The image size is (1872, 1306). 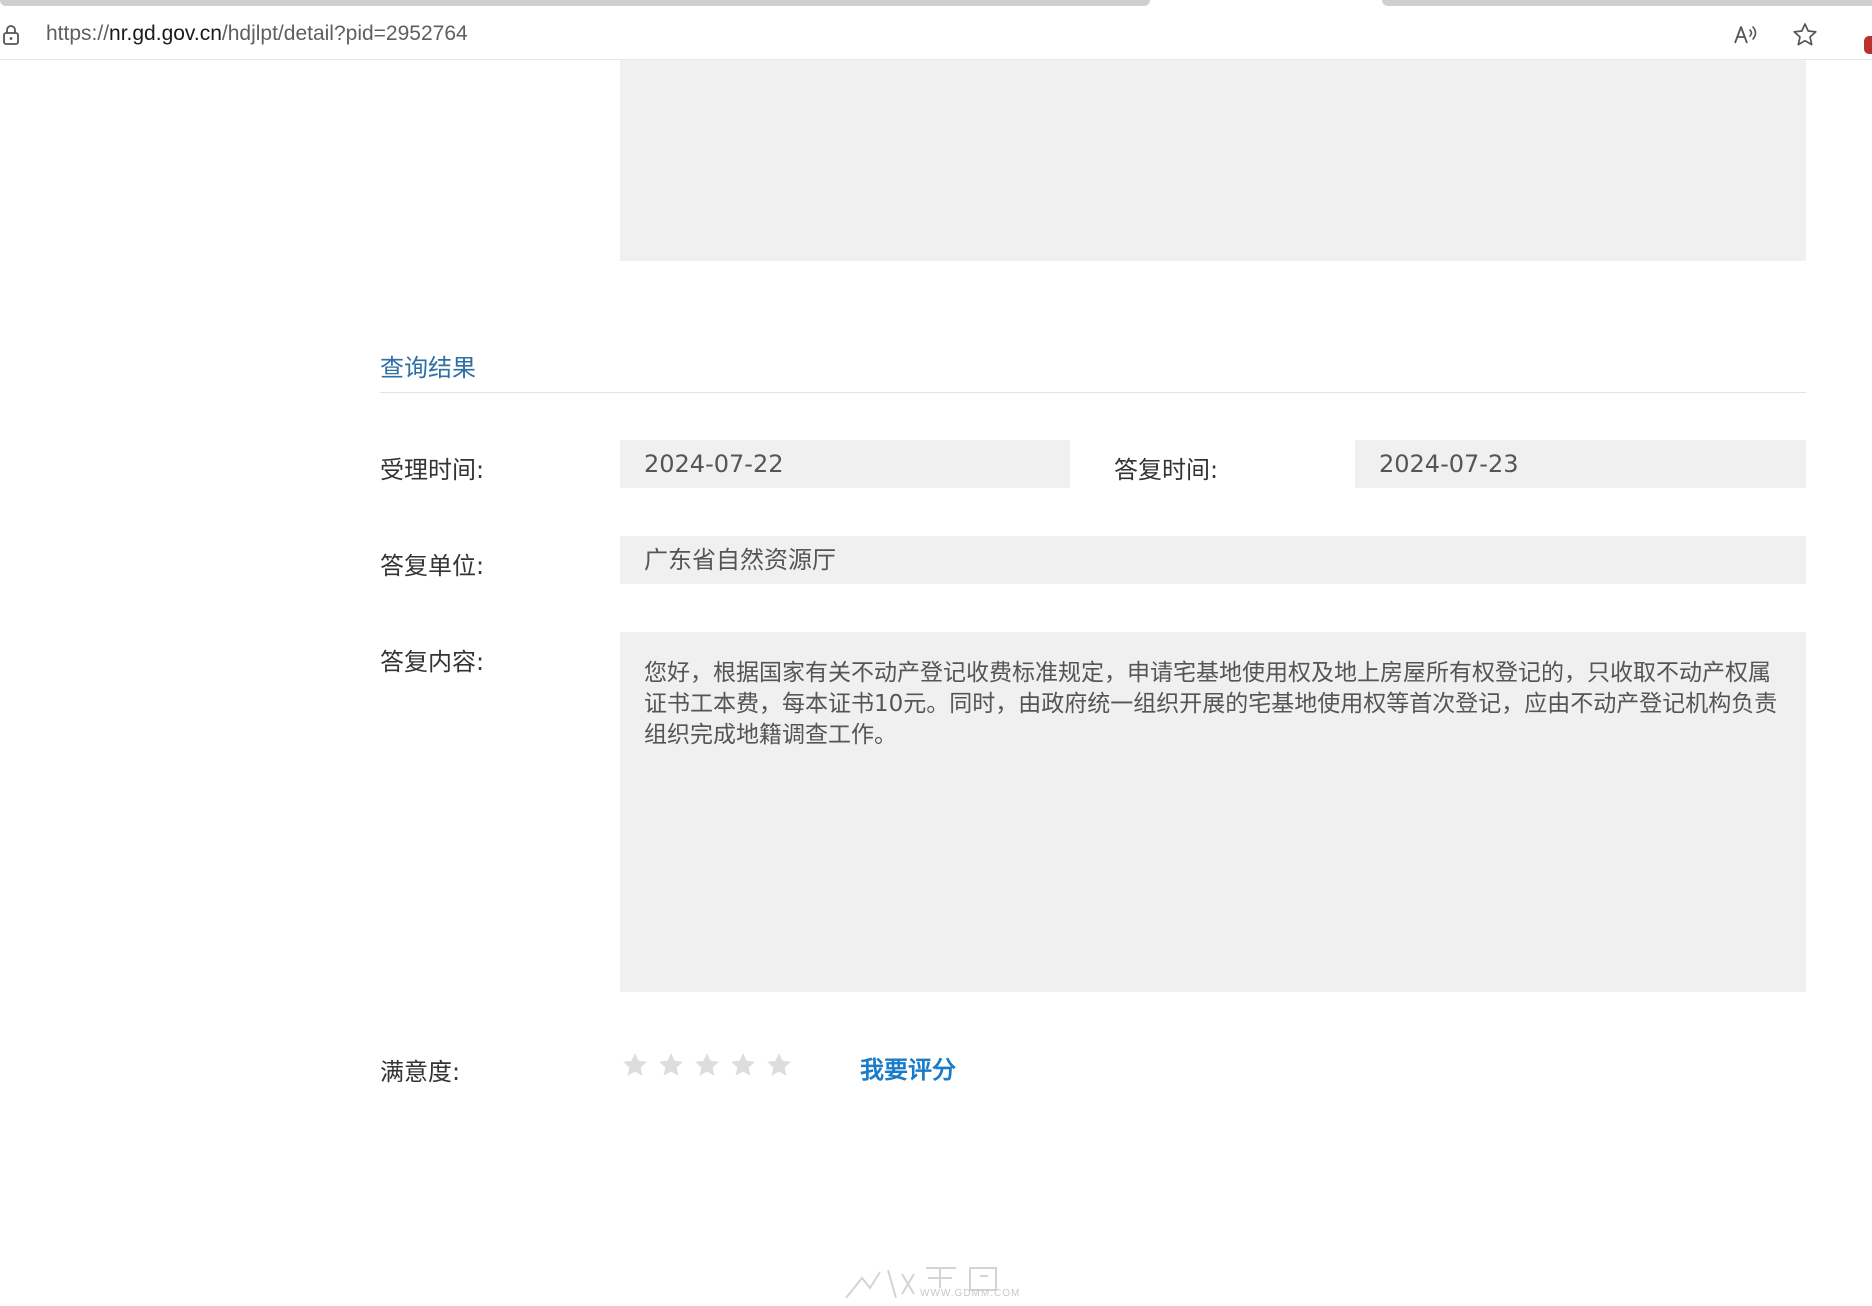 I want to click on previous-content-box, so click(x=1213, y=160).